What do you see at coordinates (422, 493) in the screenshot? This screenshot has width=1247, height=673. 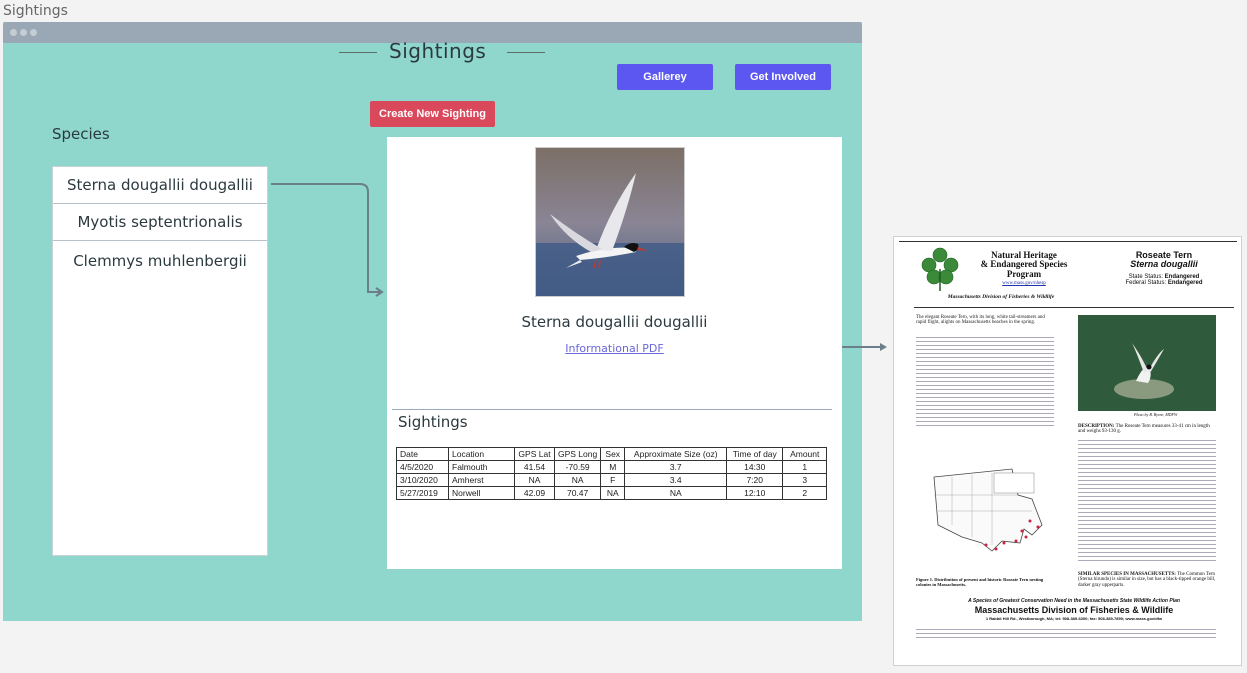 I see `table-cell: 5/27/2019` at bounding box center [422, 493].